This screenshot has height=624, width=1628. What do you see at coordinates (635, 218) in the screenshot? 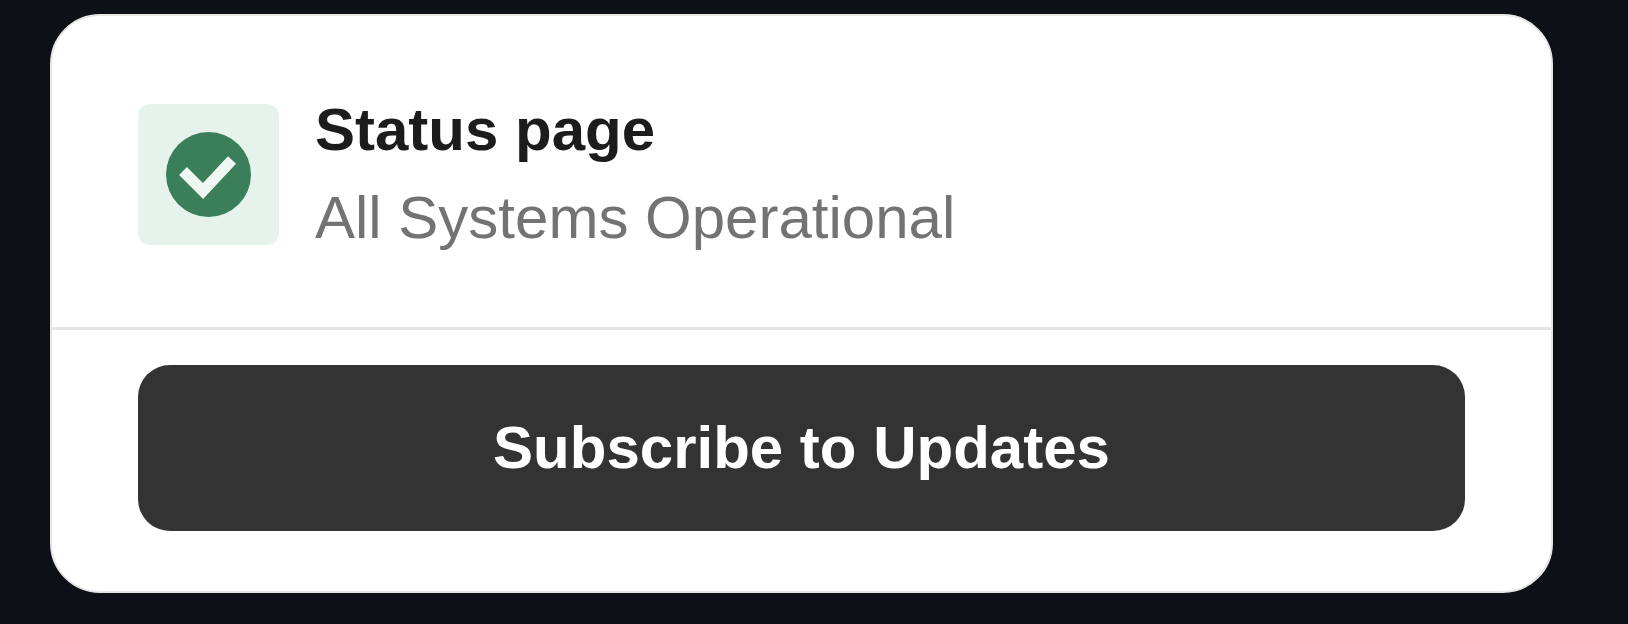
I see `status-text: All Systems Operational` at bounding box center [635, 218].